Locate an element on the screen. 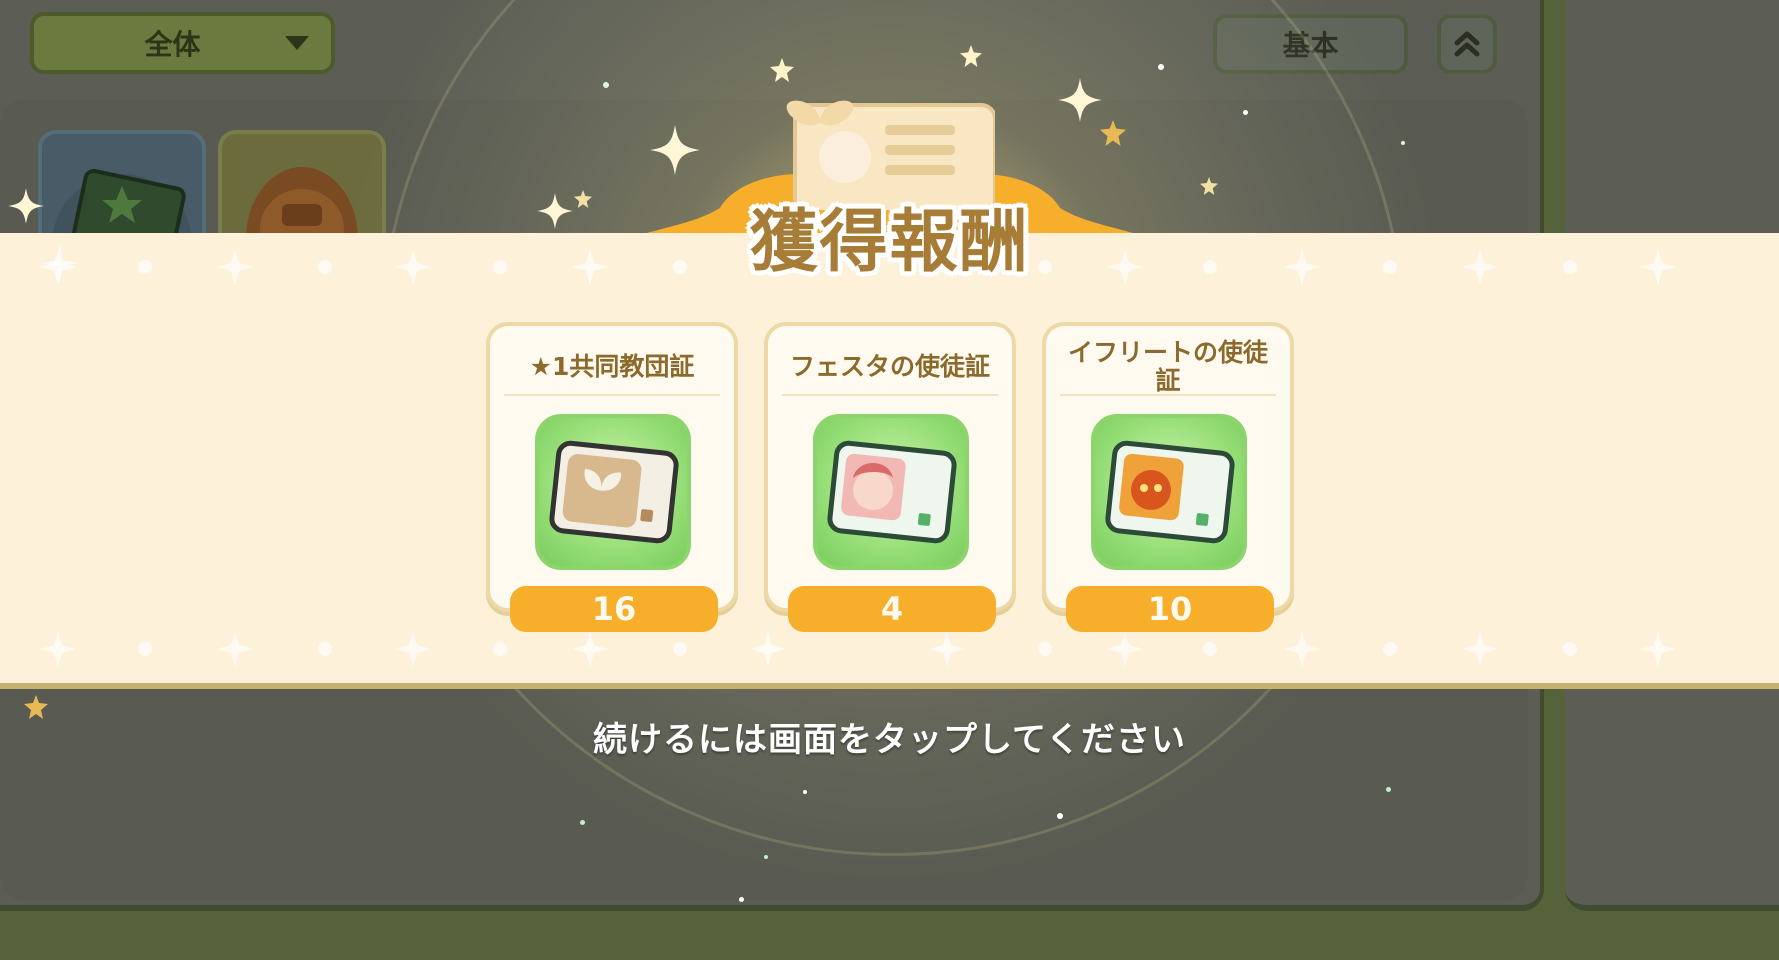 This screenshot has width=1779, height=960. filter-dropdown-label: 全体 is located at coordinates (172, 44).